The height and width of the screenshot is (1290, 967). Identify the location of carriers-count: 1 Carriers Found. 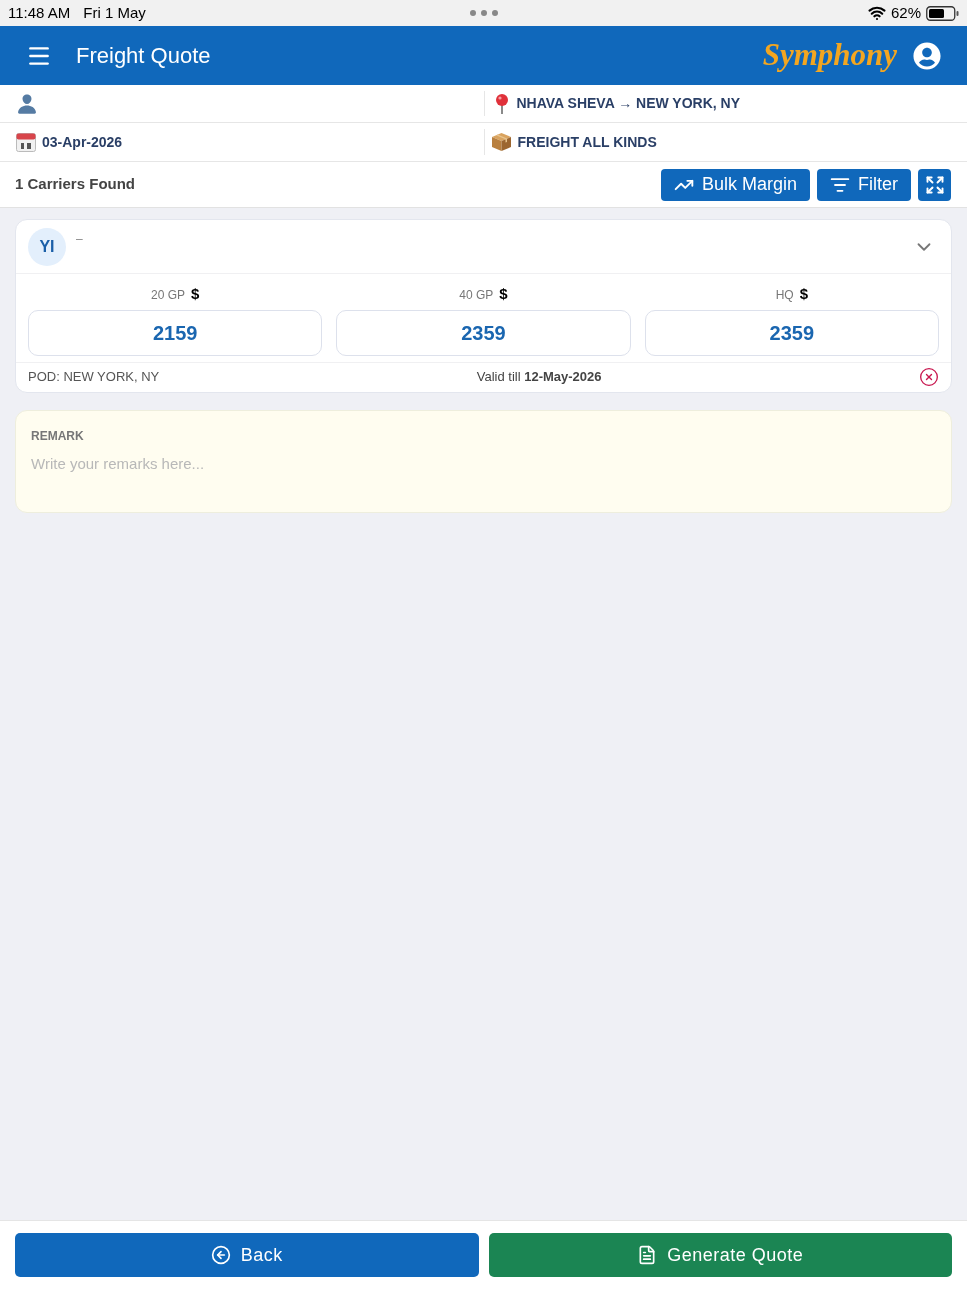
(75, 184).